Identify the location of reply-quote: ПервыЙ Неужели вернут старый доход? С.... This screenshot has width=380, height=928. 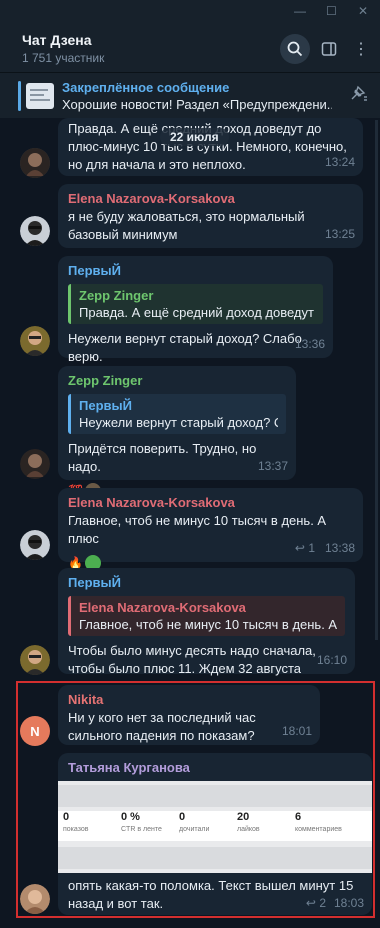
(177, 414).